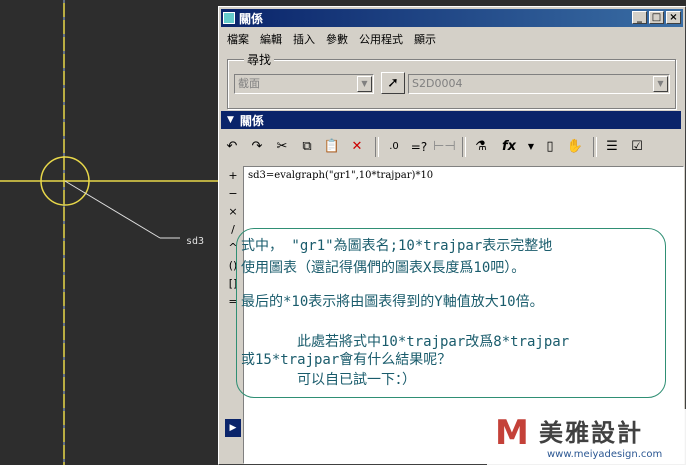 The height and width of the screenshot is (465, 686). I want to click on find-type-select: 截面 ▼, so click(304, 84).